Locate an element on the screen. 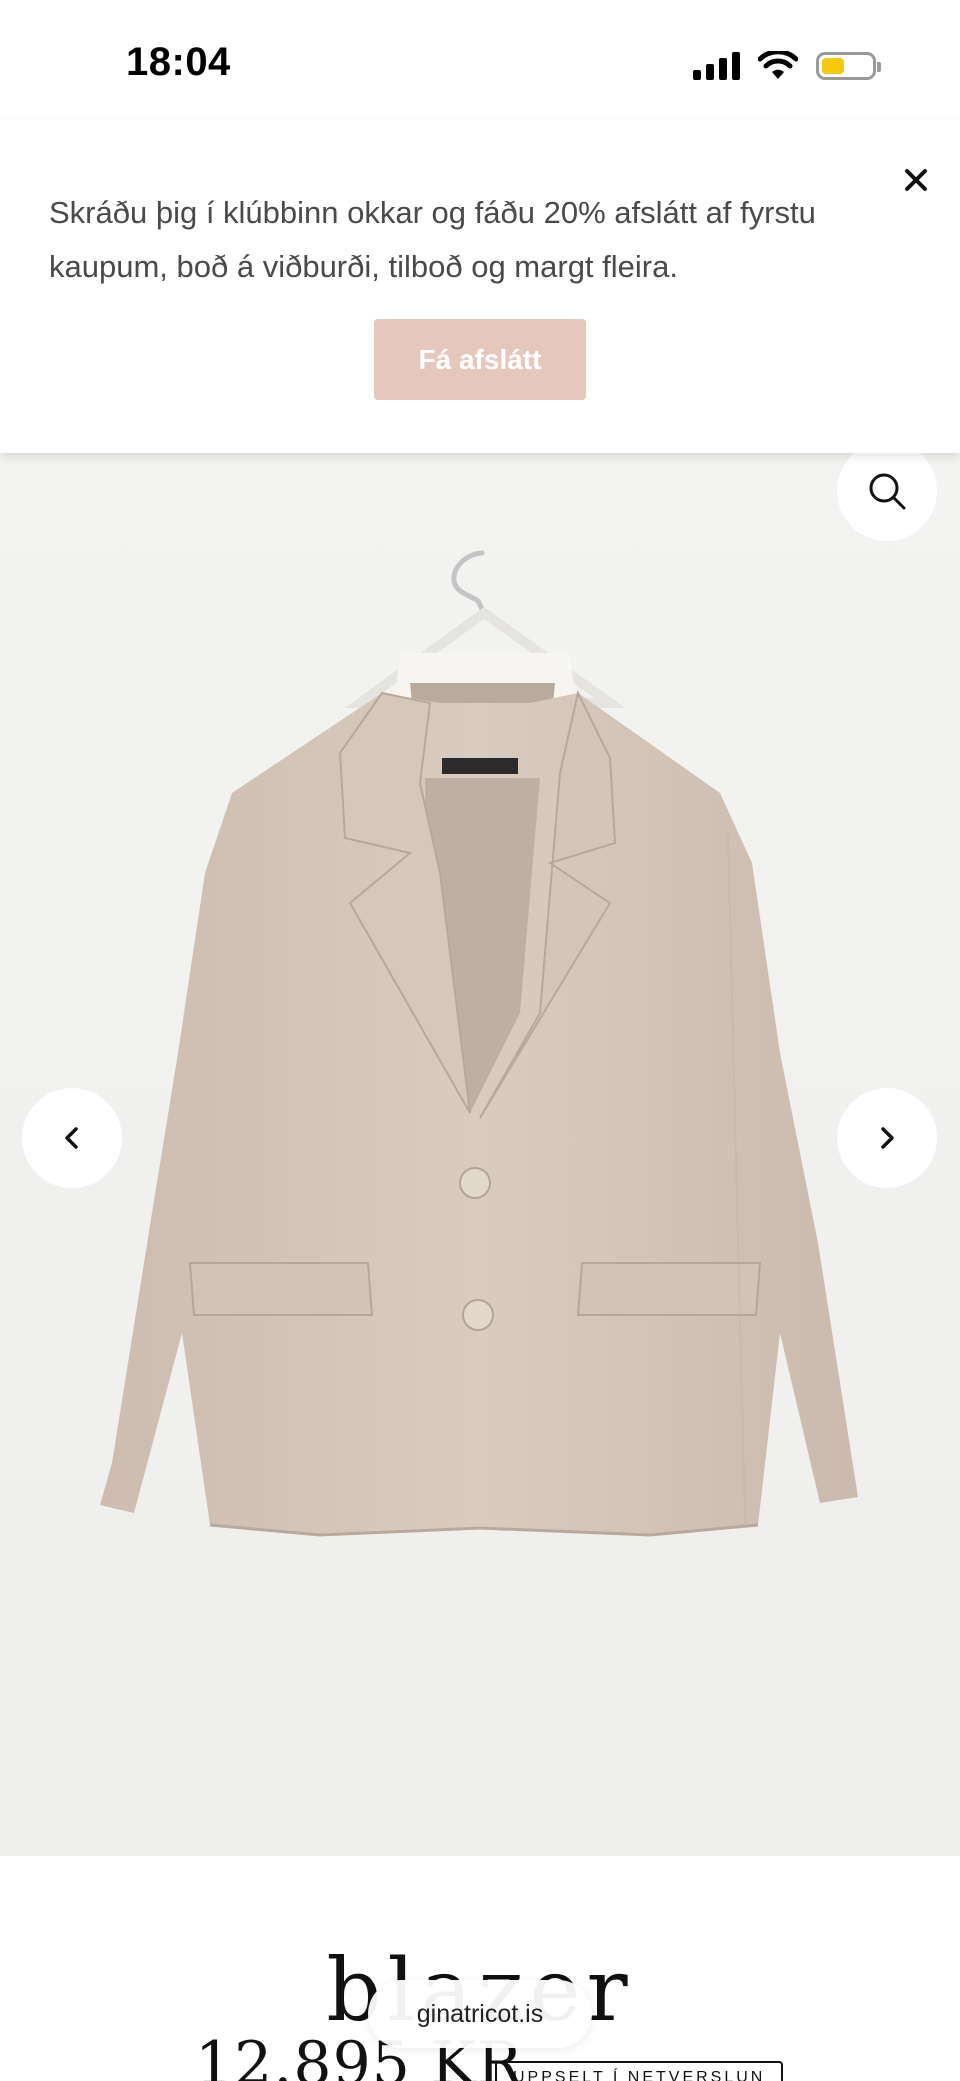 This screenshot has width=960, height=2081. close-icon is located at coordinates (916, 180).